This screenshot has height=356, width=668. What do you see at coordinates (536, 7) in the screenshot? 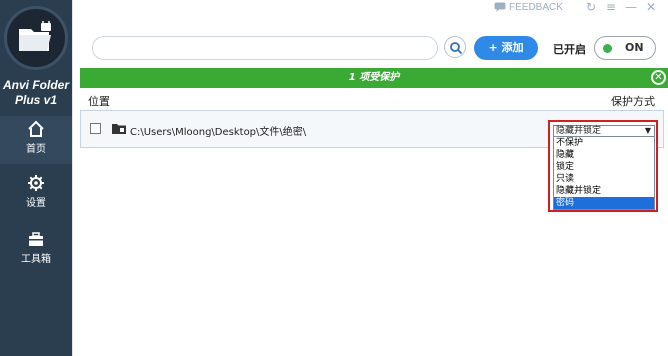
I see `feedback-label: FEEDBACK` at bounding box center [536, 7].